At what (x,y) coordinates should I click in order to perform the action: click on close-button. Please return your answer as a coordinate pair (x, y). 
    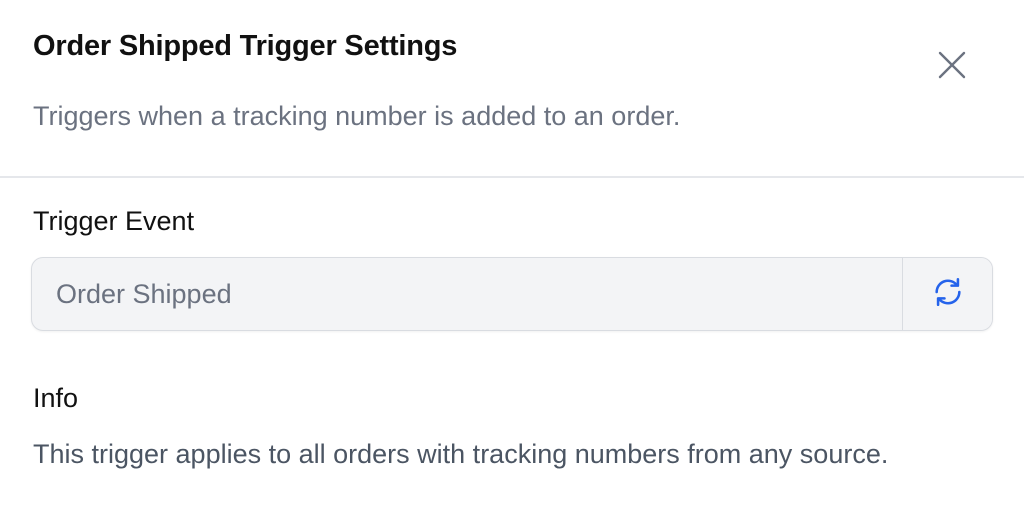
    Looking at the image, I should click on (952, 66).